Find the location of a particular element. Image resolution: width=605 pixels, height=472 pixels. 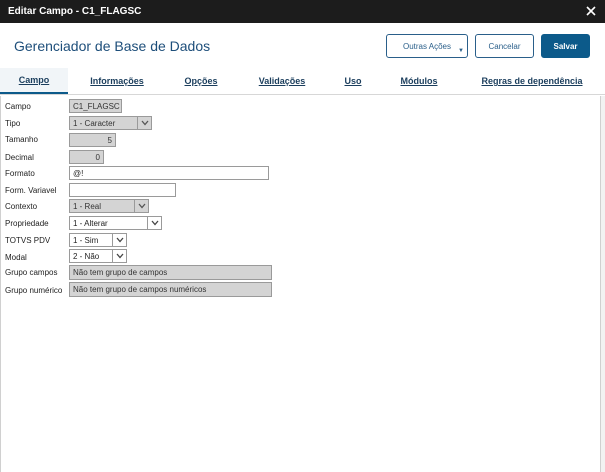

save-button: Salvar is located at coordinates (565, 46).